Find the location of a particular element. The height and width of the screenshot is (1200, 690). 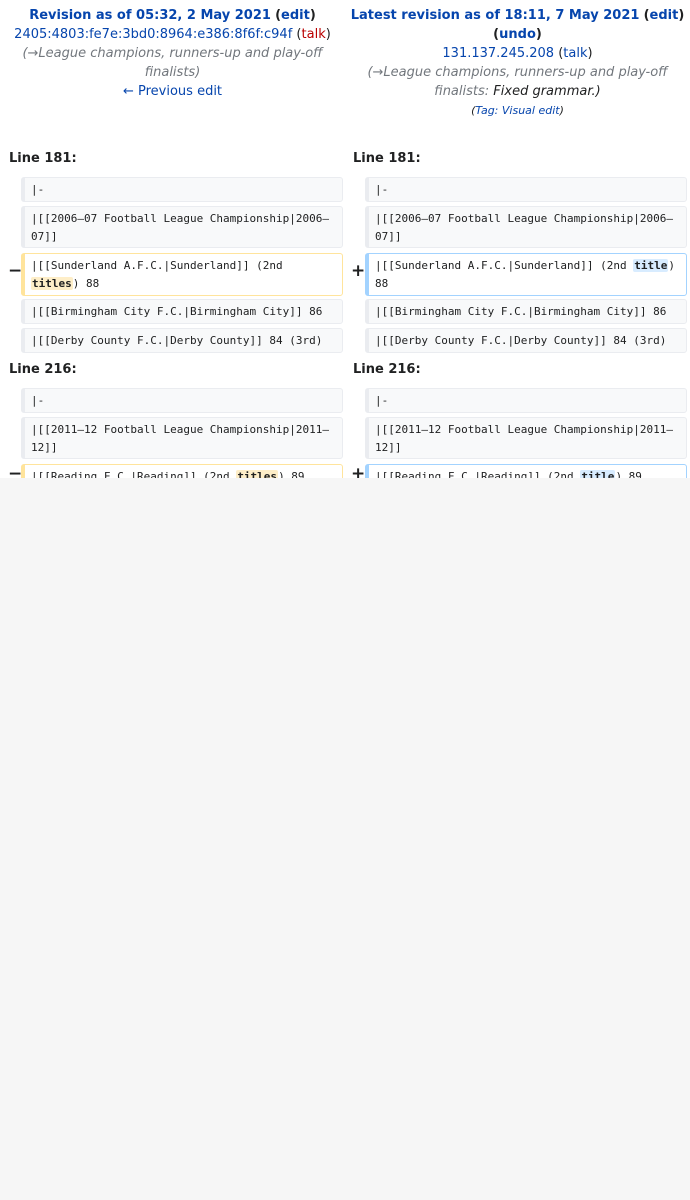

previous-edit-link: ← Previous edit is located at coordinates (172, 91).